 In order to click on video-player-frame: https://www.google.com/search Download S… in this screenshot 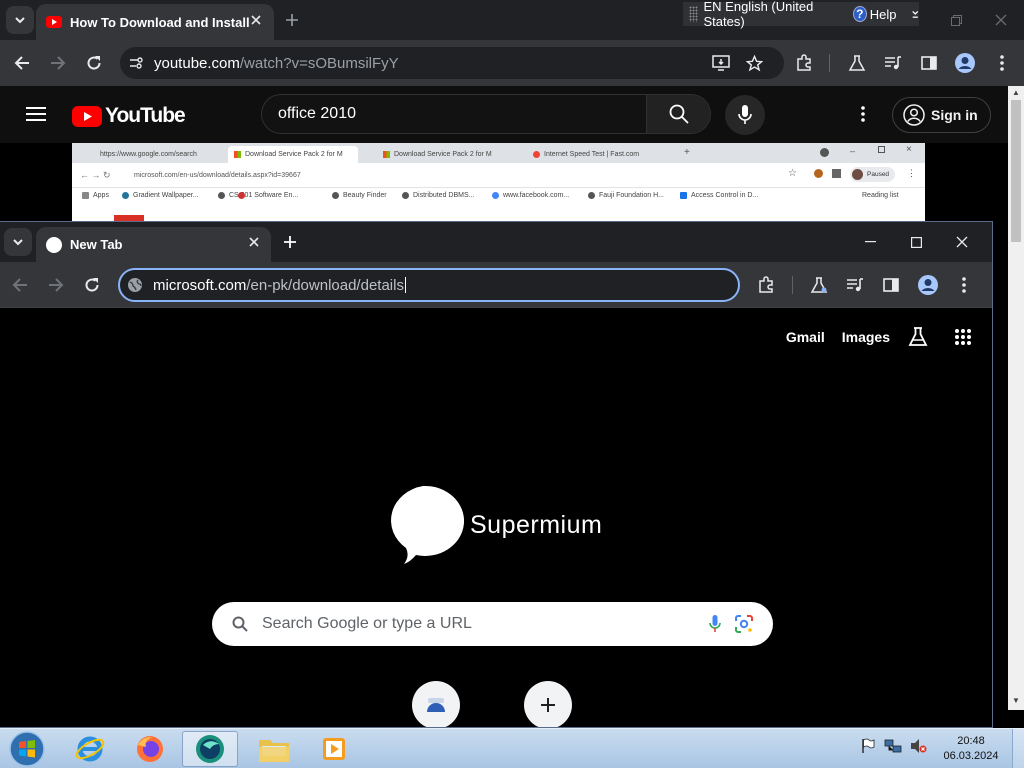, I will do `click(498, 182)`.